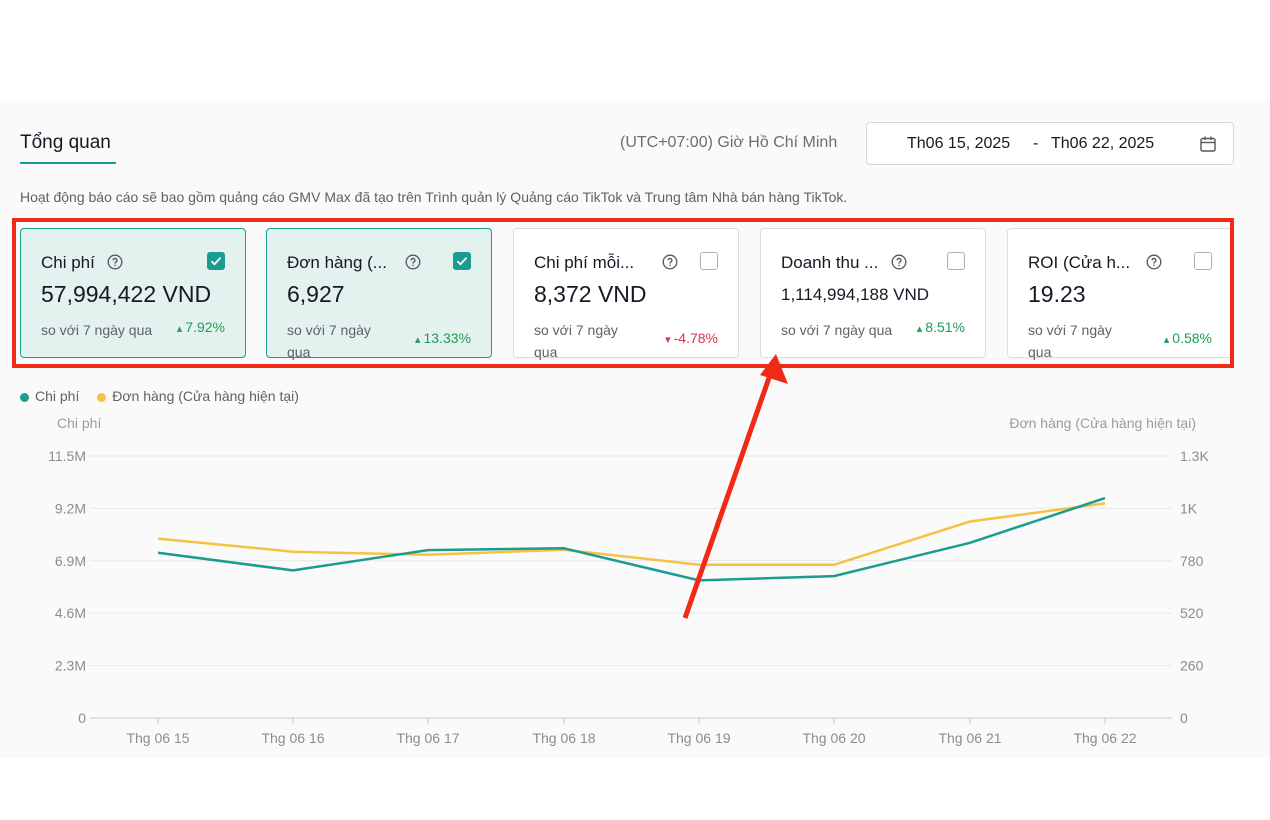  I want to click on y-tick-left: 2.3M, so click(70, 666).